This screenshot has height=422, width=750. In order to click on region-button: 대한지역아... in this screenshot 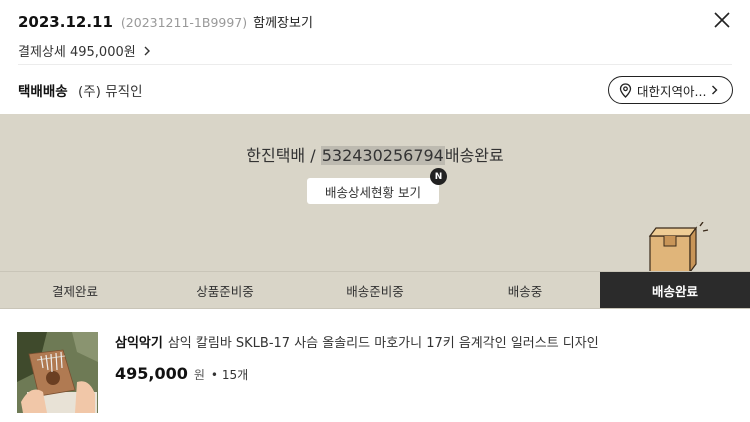, I will do `click(670, 90)`.